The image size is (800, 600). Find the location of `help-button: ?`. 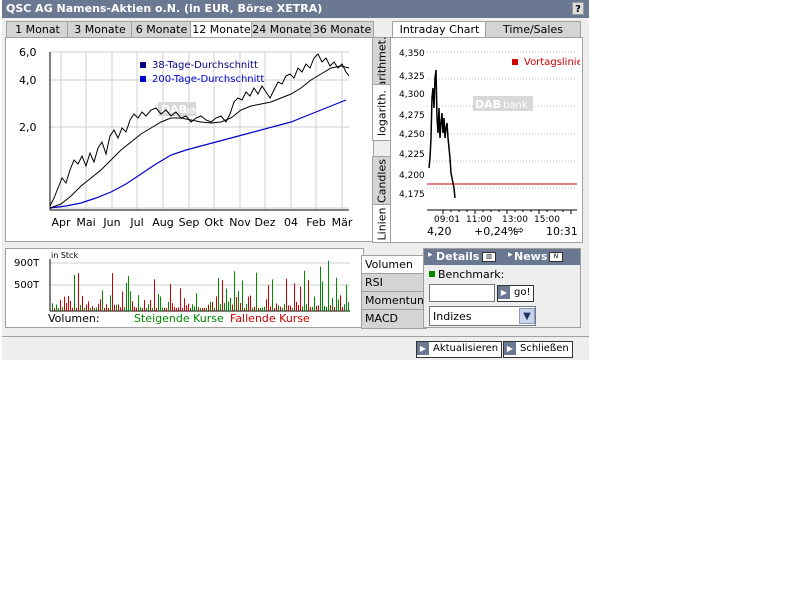

help-button: ? is located at coordinates (578, 8).